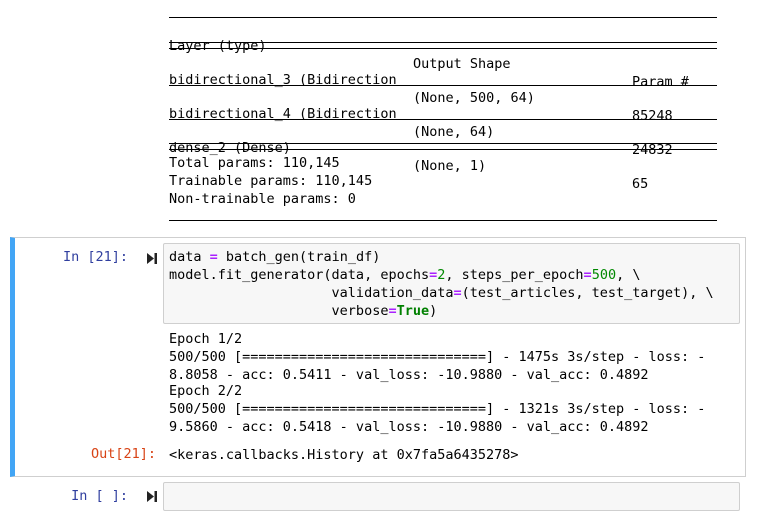 The image size is (761, 530). Describe the element at coordinates (454, 132) in the screenshot. I see `row-shape: (None, 64)` at that location.